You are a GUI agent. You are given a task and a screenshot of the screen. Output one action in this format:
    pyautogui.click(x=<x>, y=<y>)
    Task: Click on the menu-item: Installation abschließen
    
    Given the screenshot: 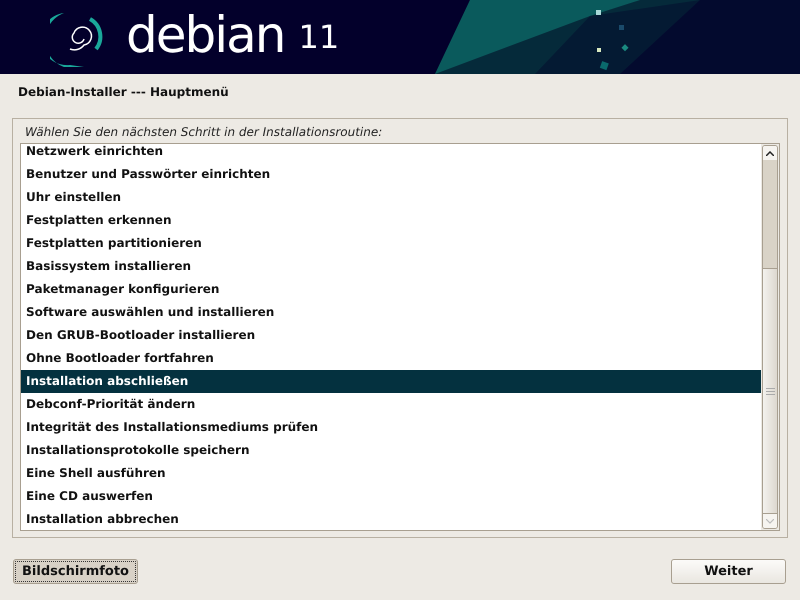 What is the action you would take?
    pyautogui.click(x=391, y=381)
    